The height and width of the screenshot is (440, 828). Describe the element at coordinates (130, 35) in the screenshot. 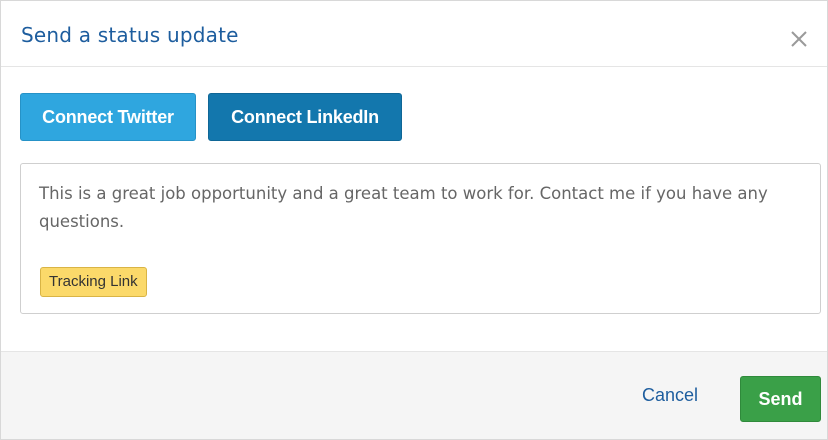

I see `dialog-title: Send a status update` at that location.